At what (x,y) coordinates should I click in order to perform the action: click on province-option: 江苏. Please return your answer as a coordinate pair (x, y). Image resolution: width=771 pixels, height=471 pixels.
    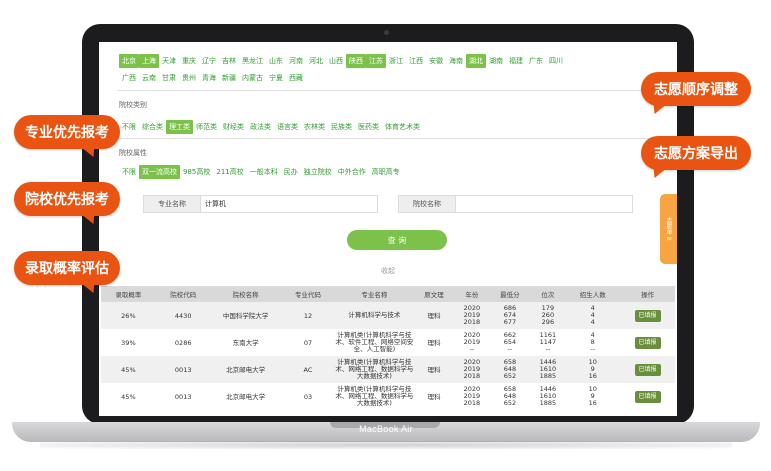
    Looking at the image, I should click on (376, 61).